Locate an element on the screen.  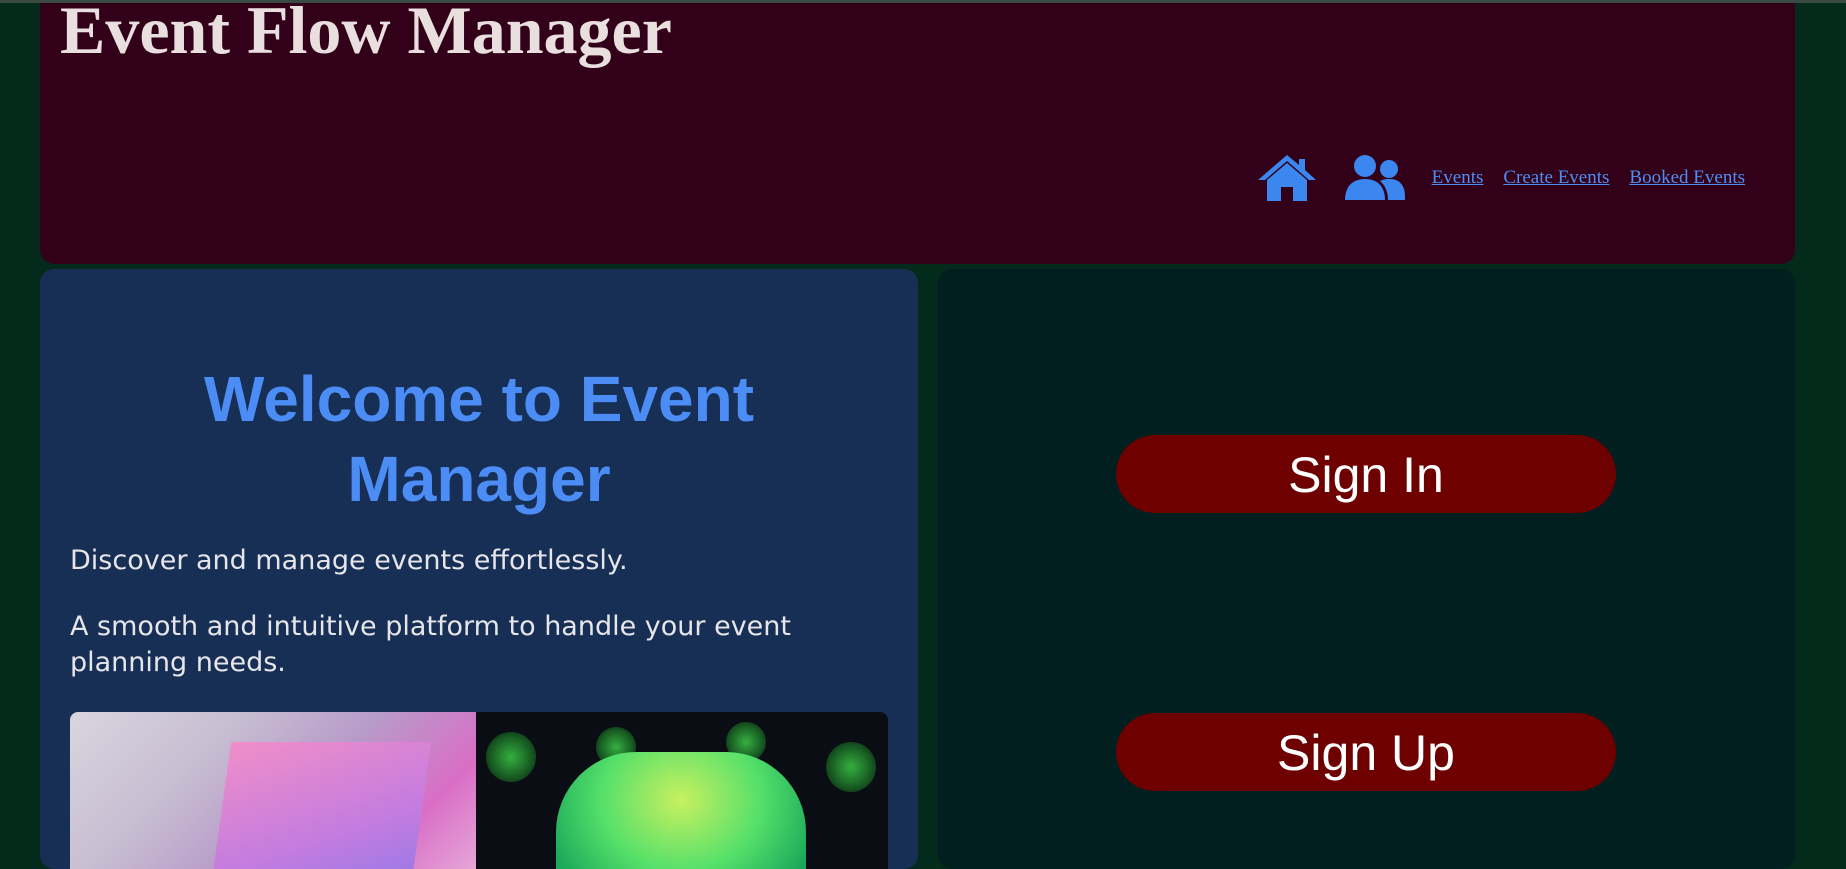
main-nav: Events Create Events Booked Events is located at coordinates (1500, 178).